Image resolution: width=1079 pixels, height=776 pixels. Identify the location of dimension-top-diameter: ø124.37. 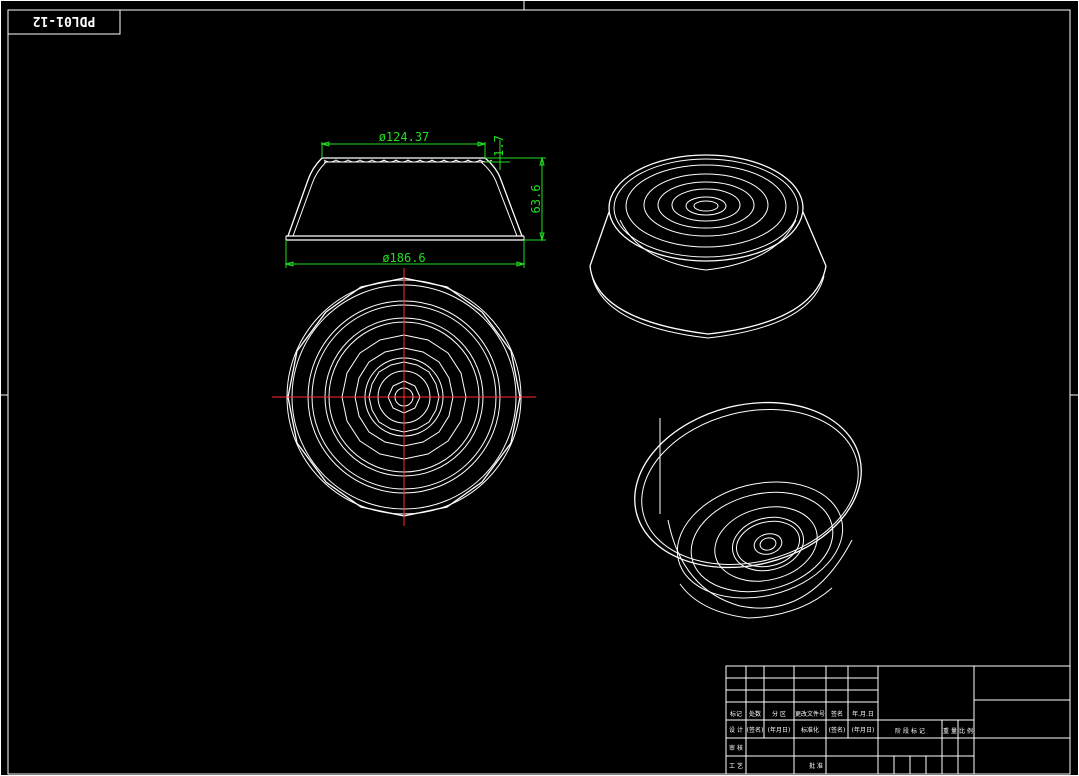
(403, 144).